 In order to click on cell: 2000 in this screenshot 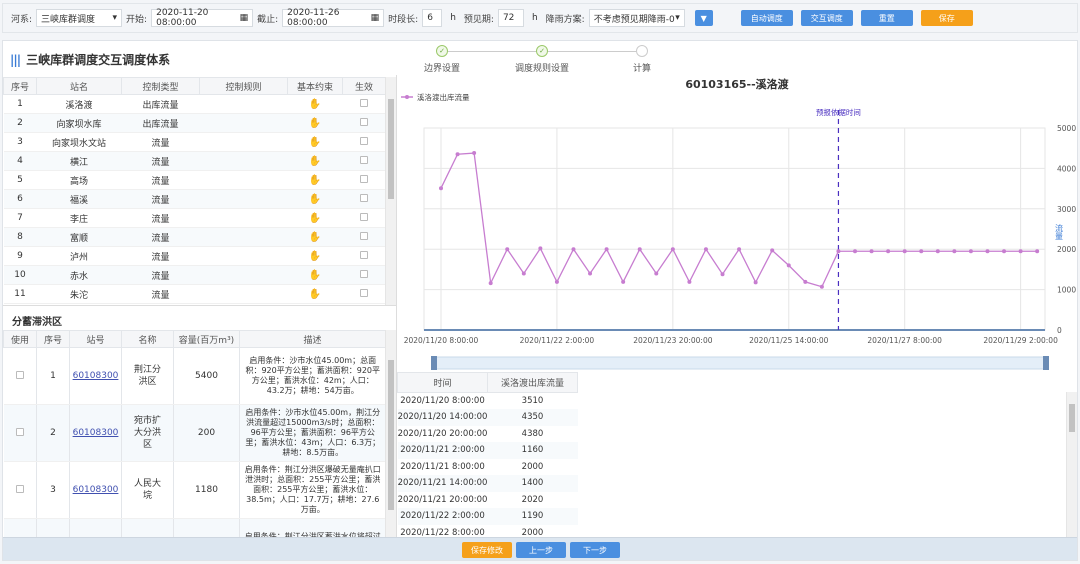, I will do `click(533, 467)`.